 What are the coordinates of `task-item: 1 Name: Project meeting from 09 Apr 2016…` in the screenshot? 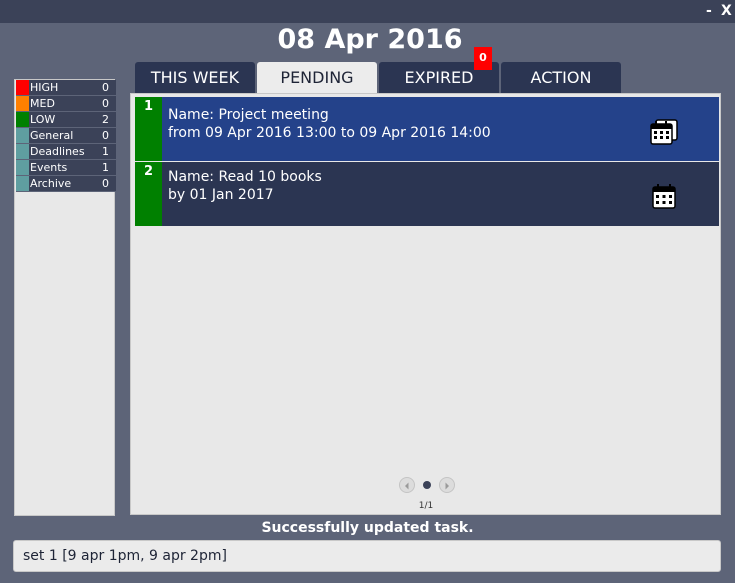 It's located at (427, 129).